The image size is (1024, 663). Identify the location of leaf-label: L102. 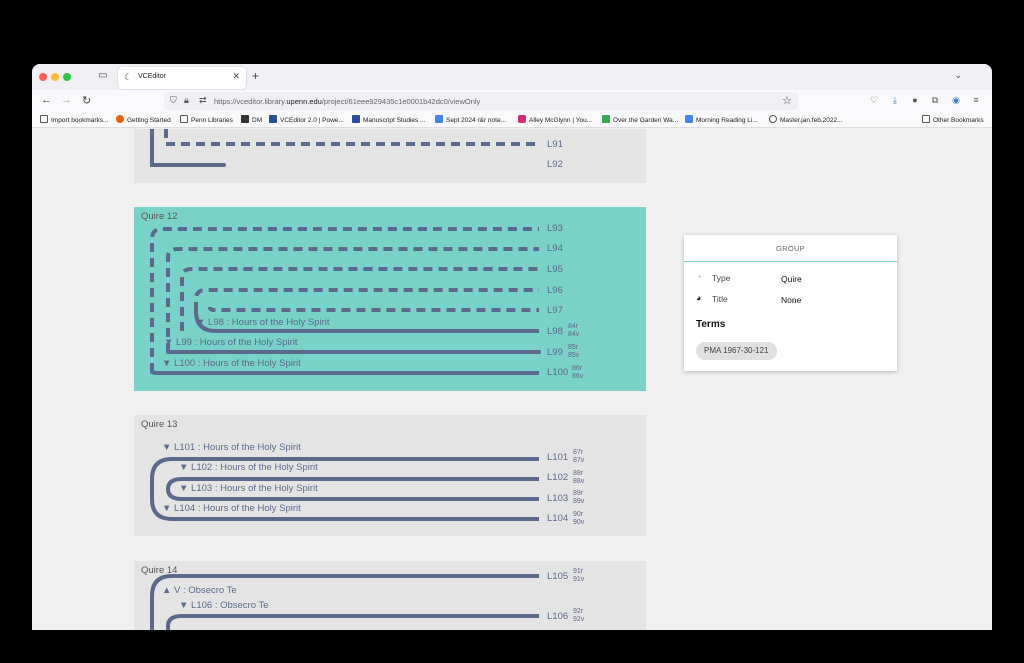
(557, 477).